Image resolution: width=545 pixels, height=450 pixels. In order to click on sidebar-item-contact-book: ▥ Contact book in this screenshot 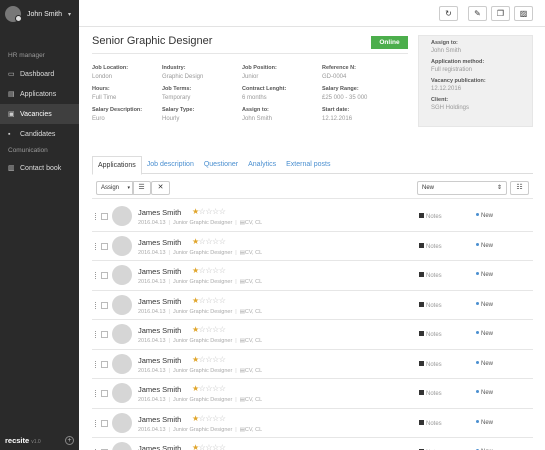, I will do `click(39, 168)`.